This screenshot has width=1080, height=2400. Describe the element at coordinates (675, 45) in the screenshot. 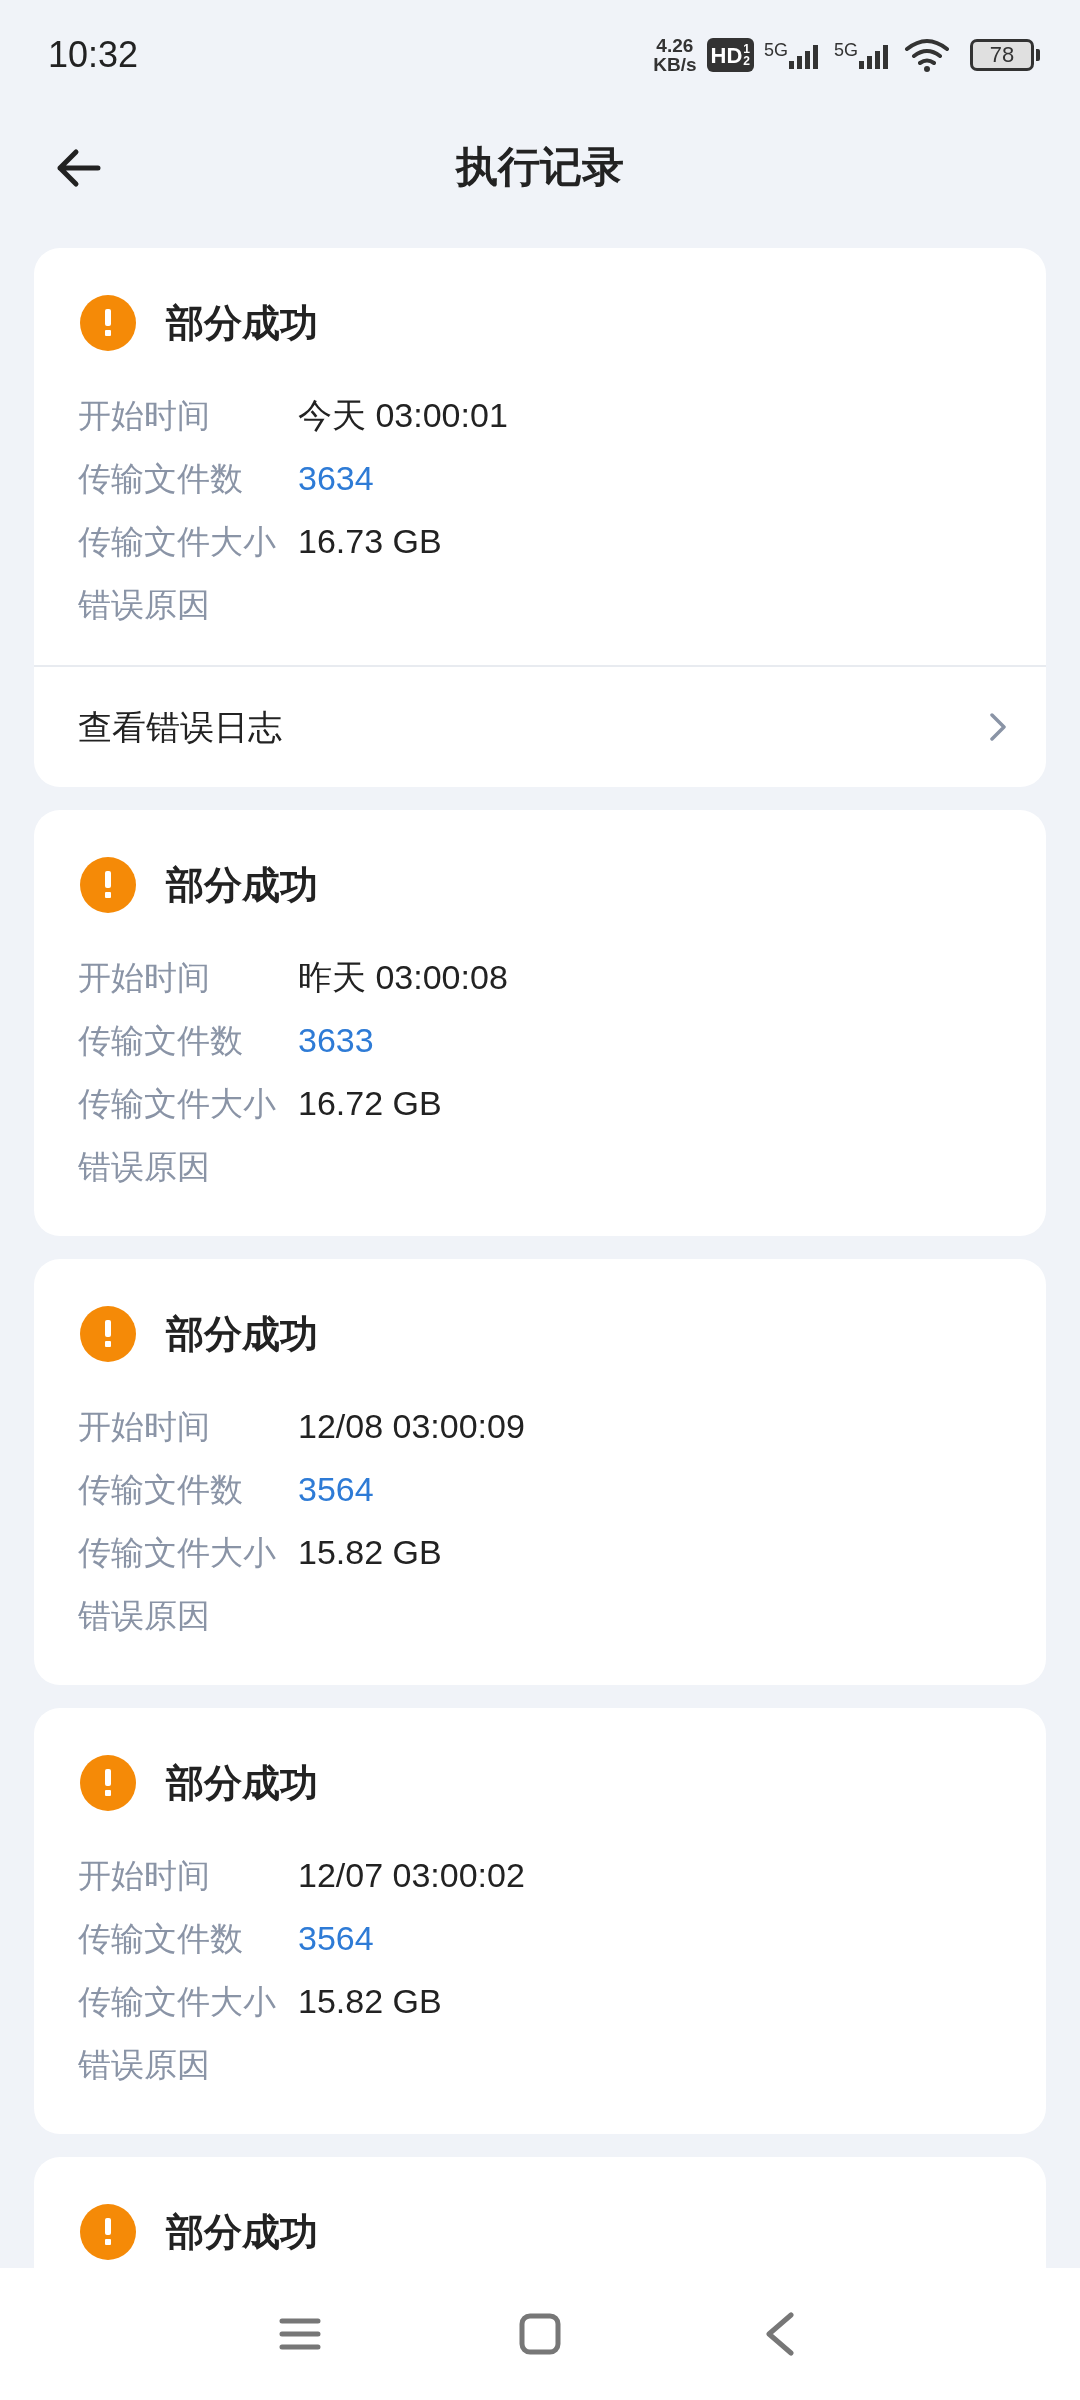

I see `network-speed: 4.26` at that location.